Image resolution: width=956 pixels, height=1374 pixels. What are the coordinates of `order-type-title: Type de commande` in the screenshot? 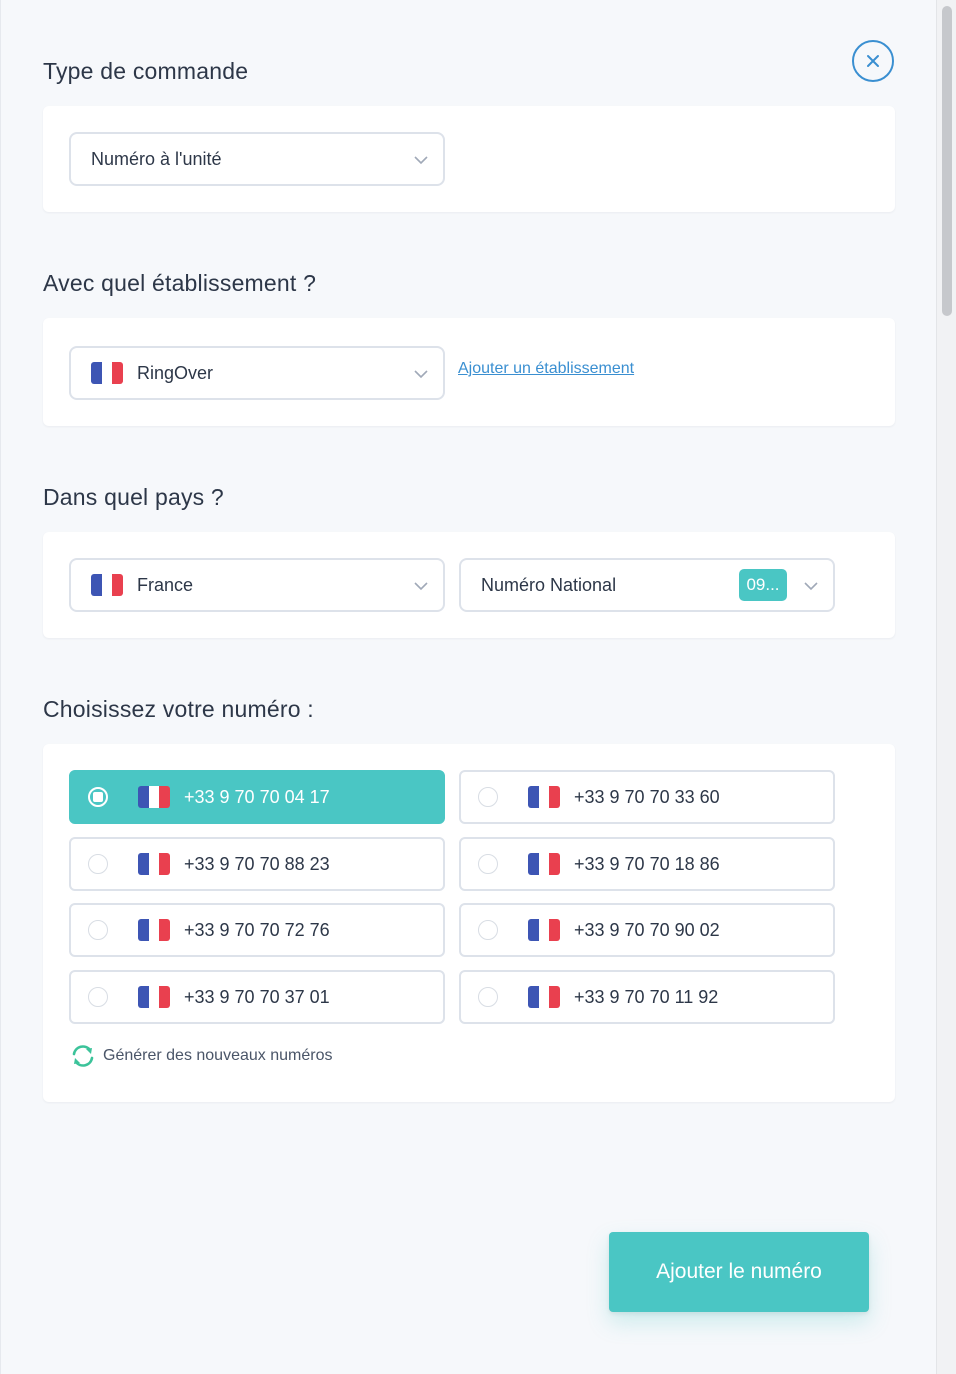 It's located at (146, 71).